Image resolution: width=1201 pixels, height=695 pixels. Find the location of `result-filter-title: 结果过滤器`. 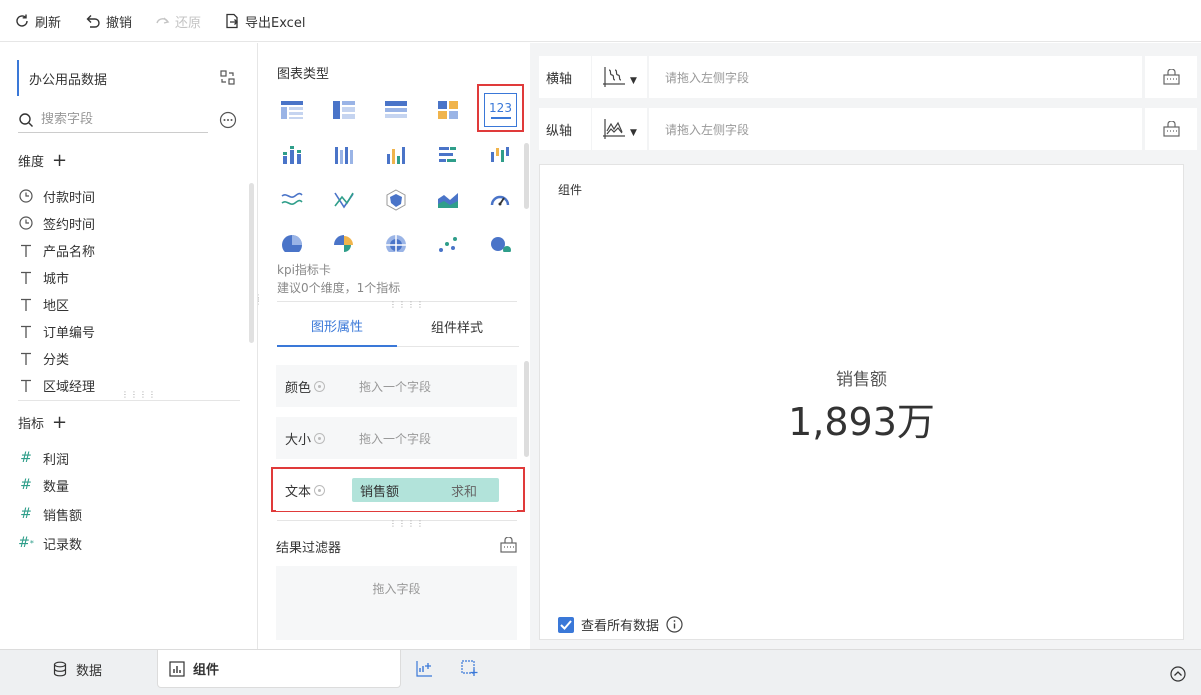

result-filter-title: 结果过滤器 is located at coordinates (309, 548).